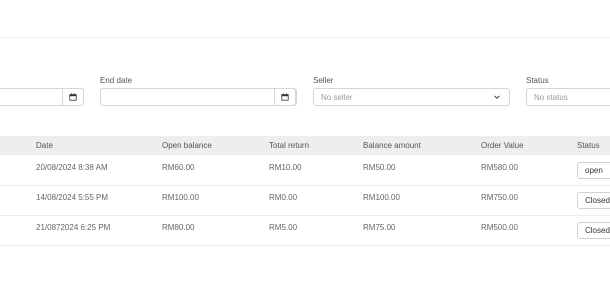 This screenshot has width=610, height=300. I want to click on column-header-open-balance: Open balance, so click(187, 145).